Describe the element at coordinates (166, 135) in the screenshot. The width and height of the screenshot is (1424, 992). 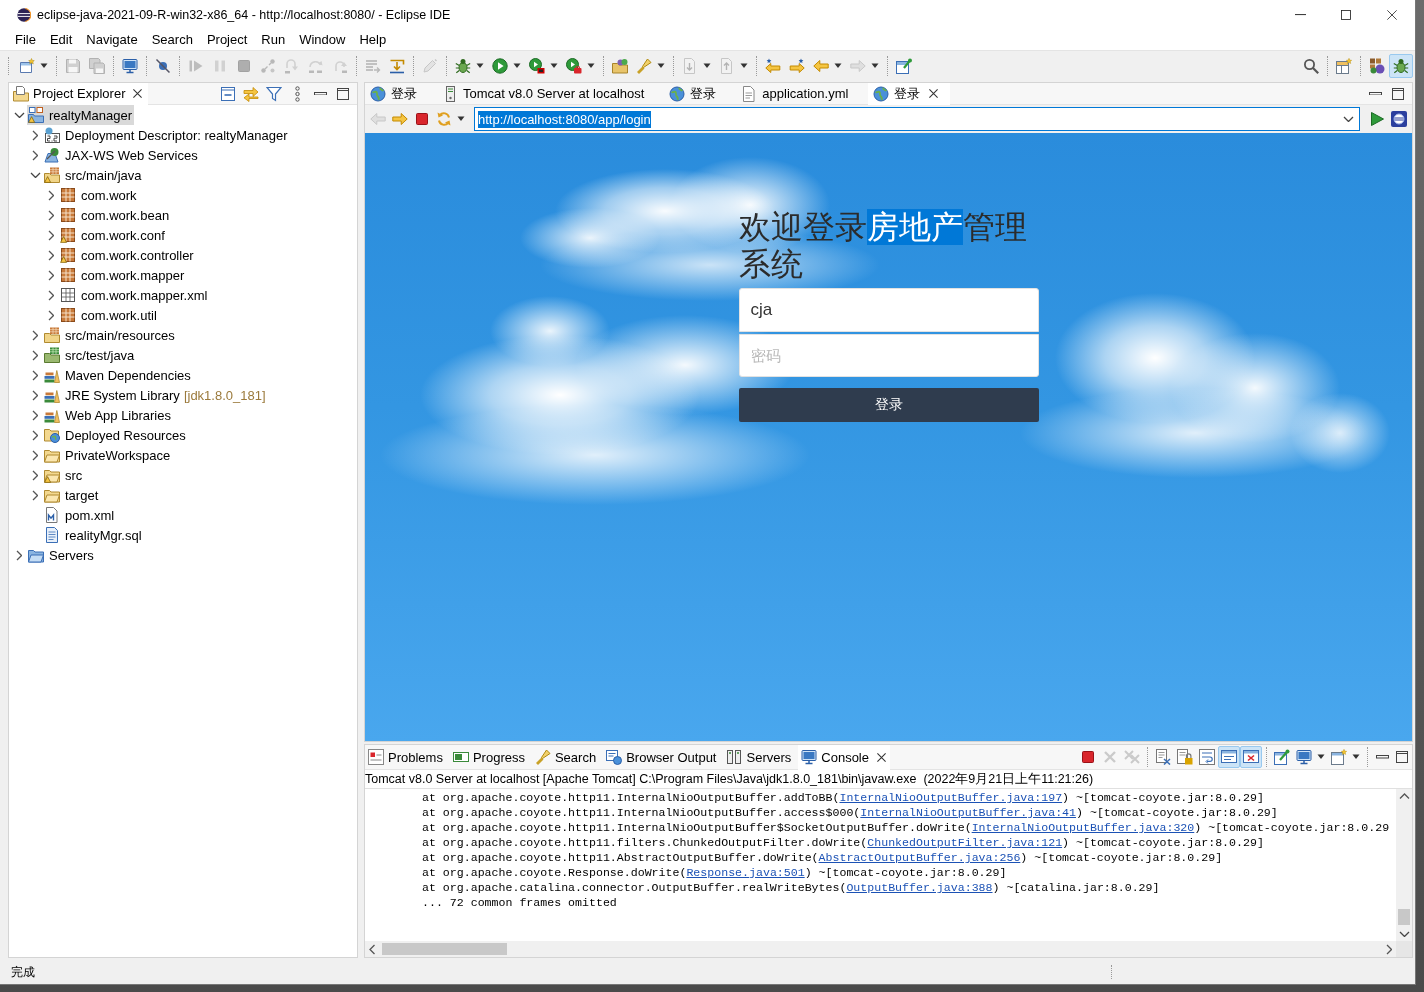
I see `tree-item: Deployment Descriptor: realtyManager` at that location.